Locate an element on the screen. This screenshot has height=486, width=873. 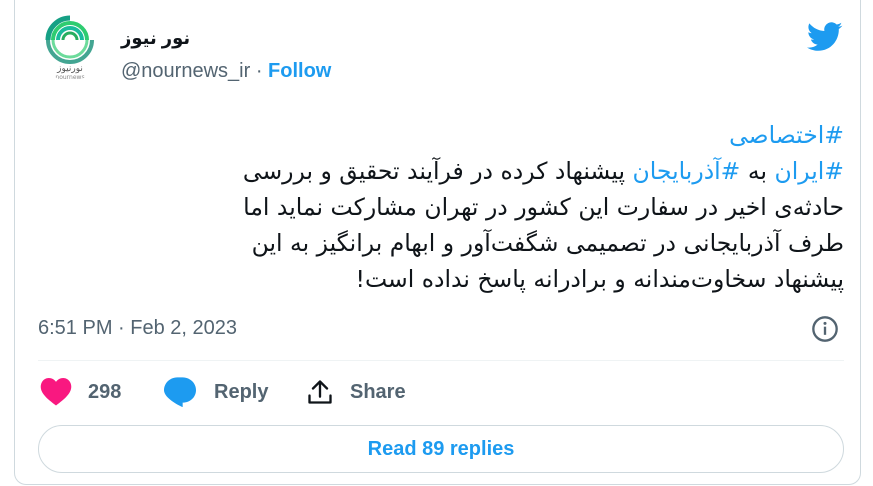
heart-icon is located at coordinates (56, 392).